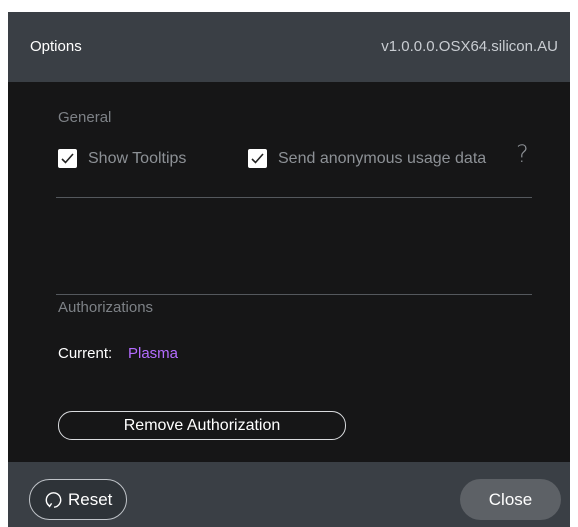  I want to click on reset-label: Reset, so click(90, 499).